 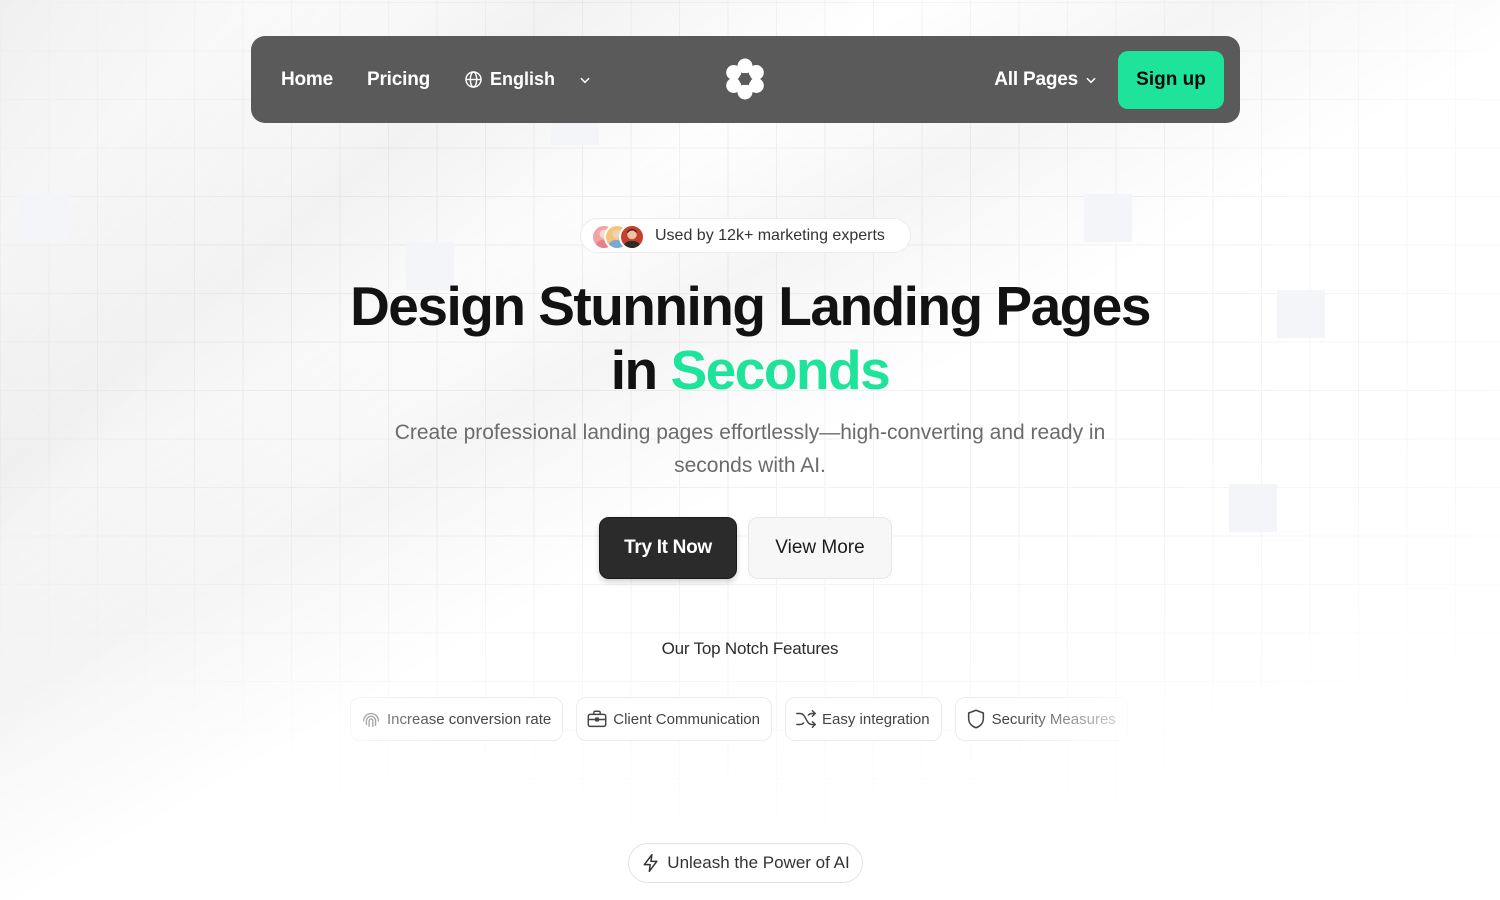 I want to click on nav-right-group: All Pages Sign up, so click(x=1109, y=79).